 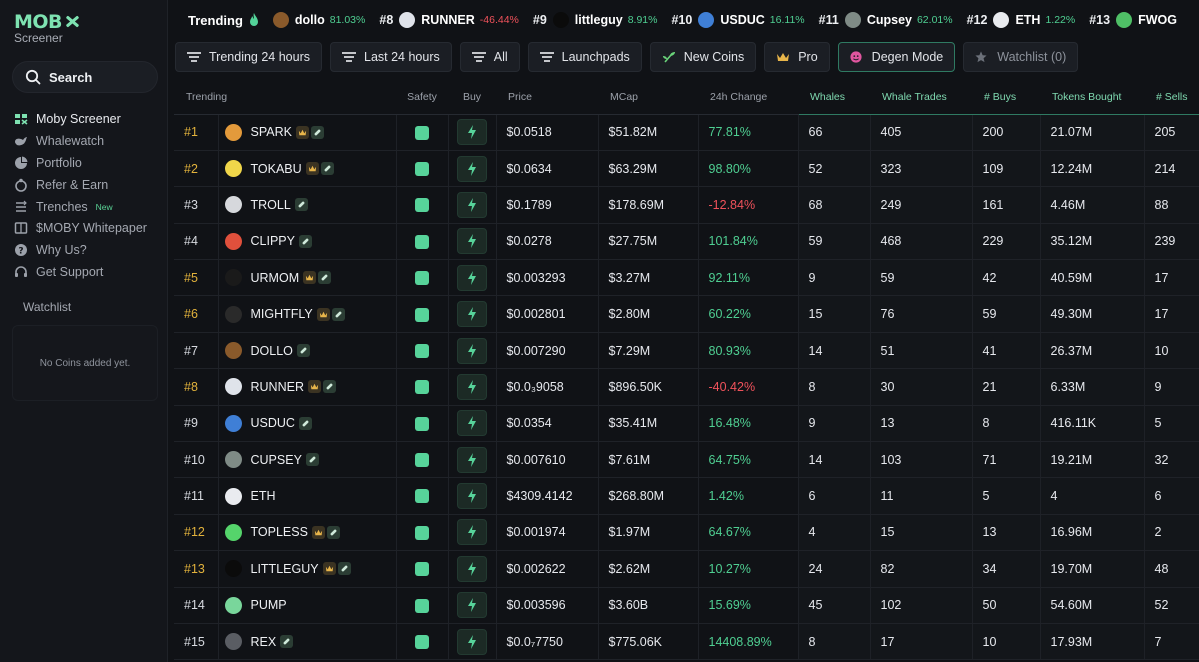 I want to click on row-token: REX, so click(x=307, y=642).